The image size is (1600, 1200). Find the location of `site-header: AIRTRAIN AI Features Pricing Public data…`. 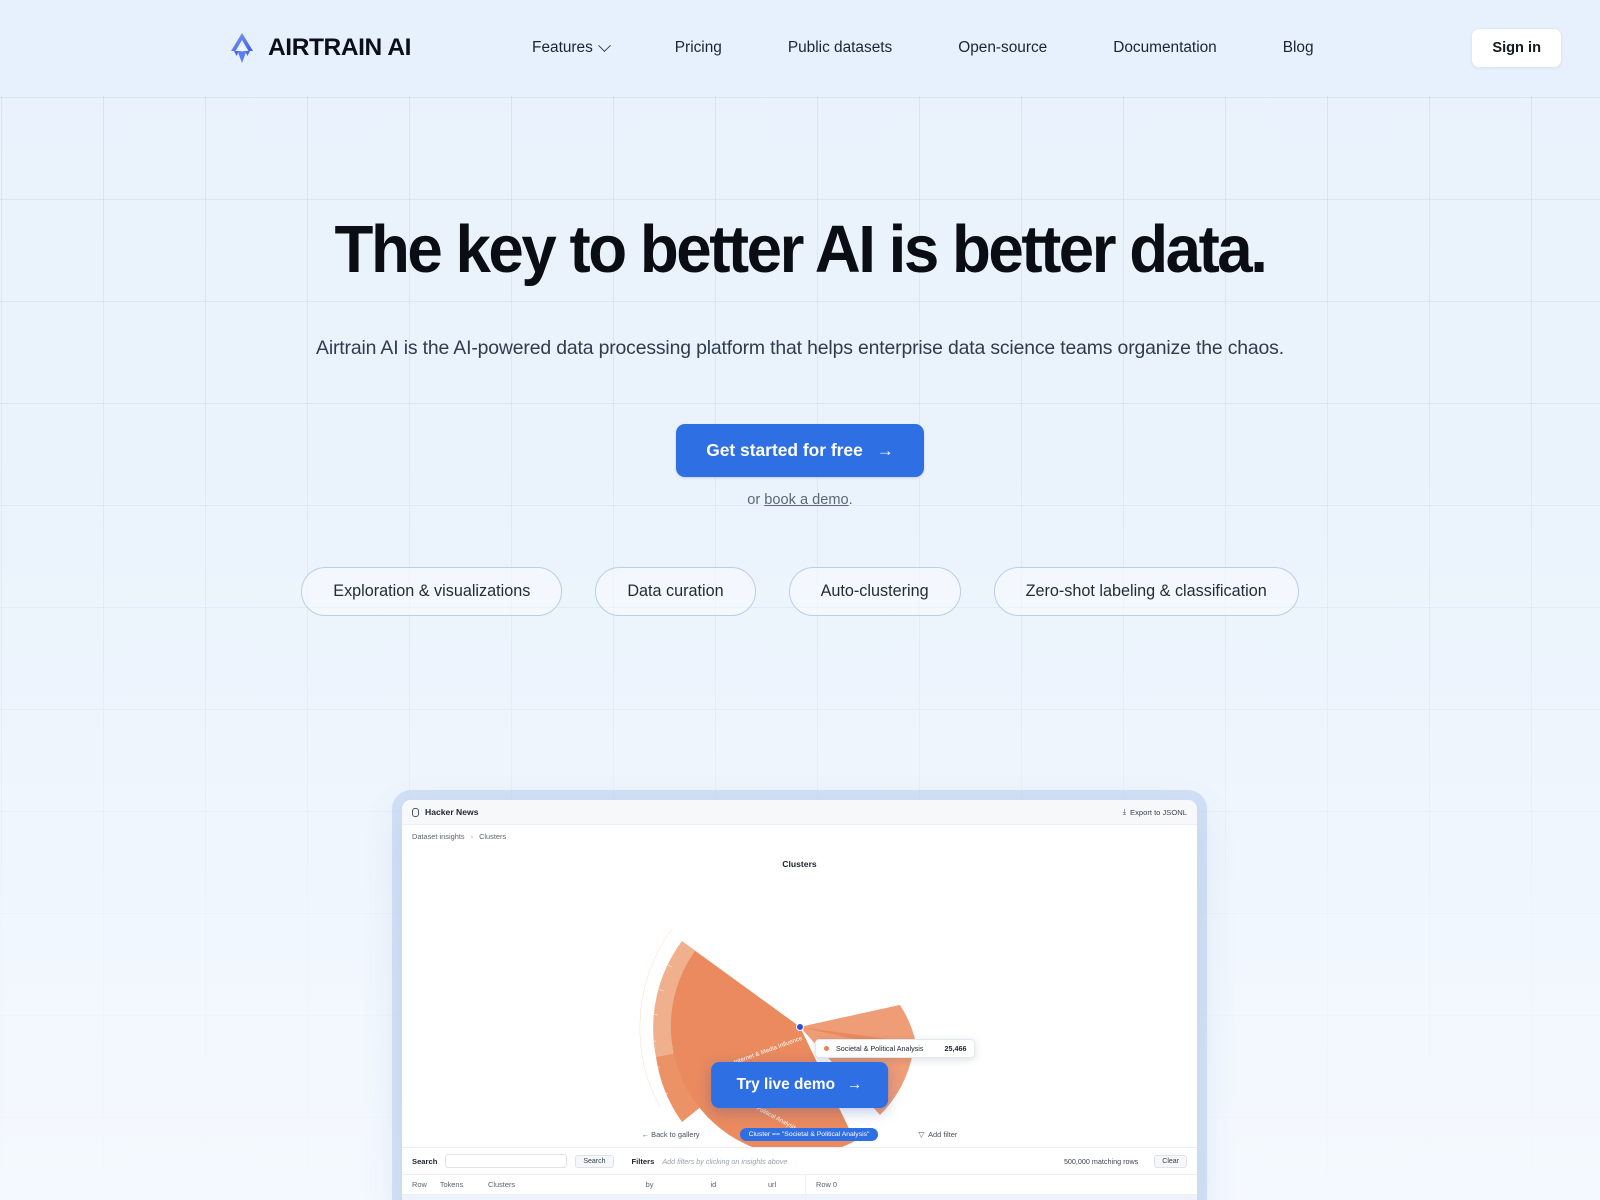

site-header: AIRTRAIN AI Features Pricing Public data… is located at coordinates (800, 48).